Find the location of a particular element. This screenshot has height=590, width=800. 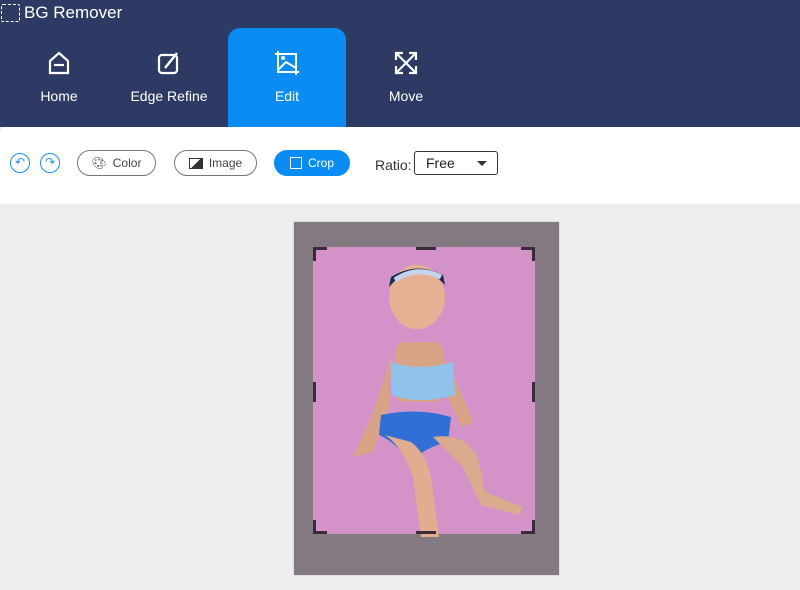

palette-icon: 🎨︎ is located at coordinates (99, 163).